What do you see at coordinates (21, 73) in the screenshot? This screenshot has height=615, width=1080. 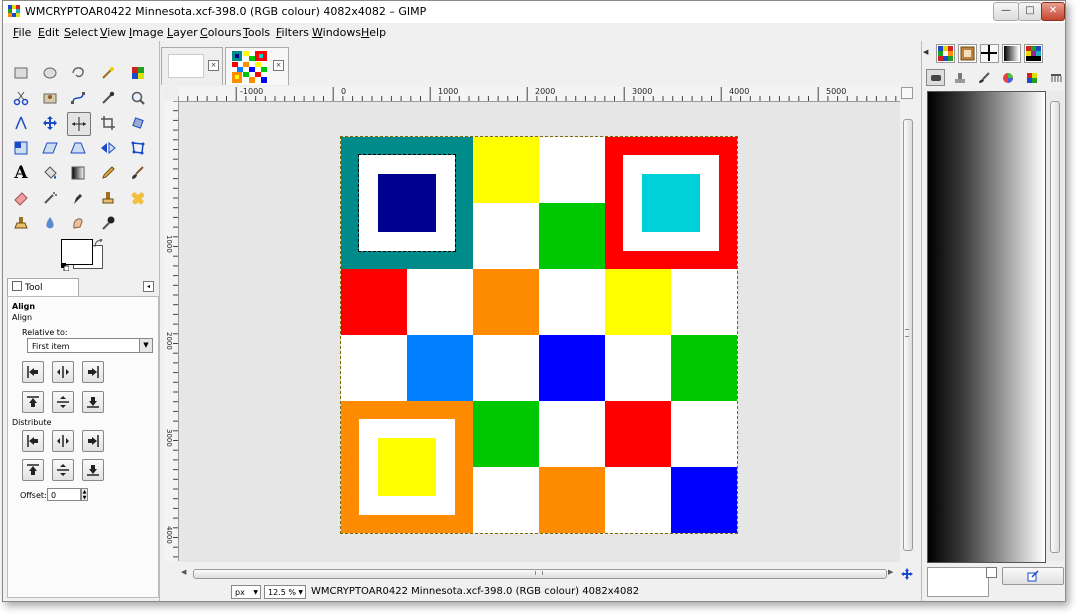 I see `rect-select-tool` at bounding box center [21, 73].